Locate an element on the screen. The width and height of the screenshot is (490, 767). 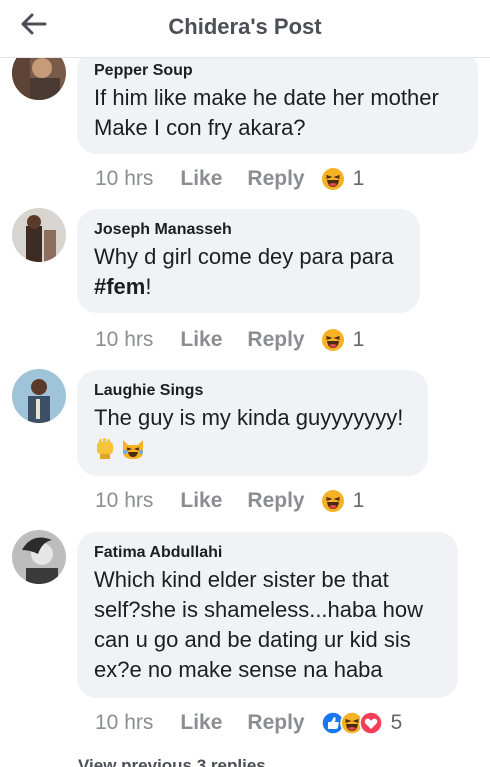
love-reaction-icon is located at coordinates (370, 723).